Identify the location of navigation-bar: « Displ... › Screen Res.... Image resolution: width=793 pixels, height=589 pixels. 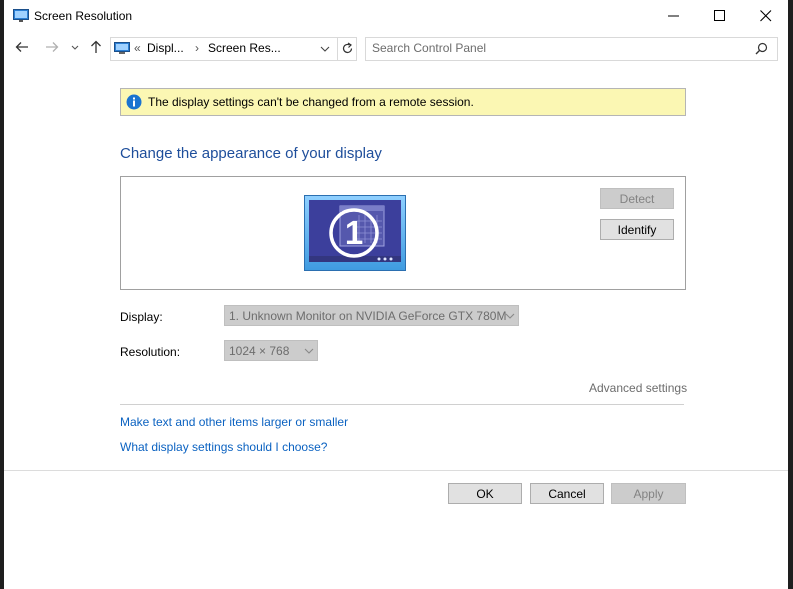
(396, 48).